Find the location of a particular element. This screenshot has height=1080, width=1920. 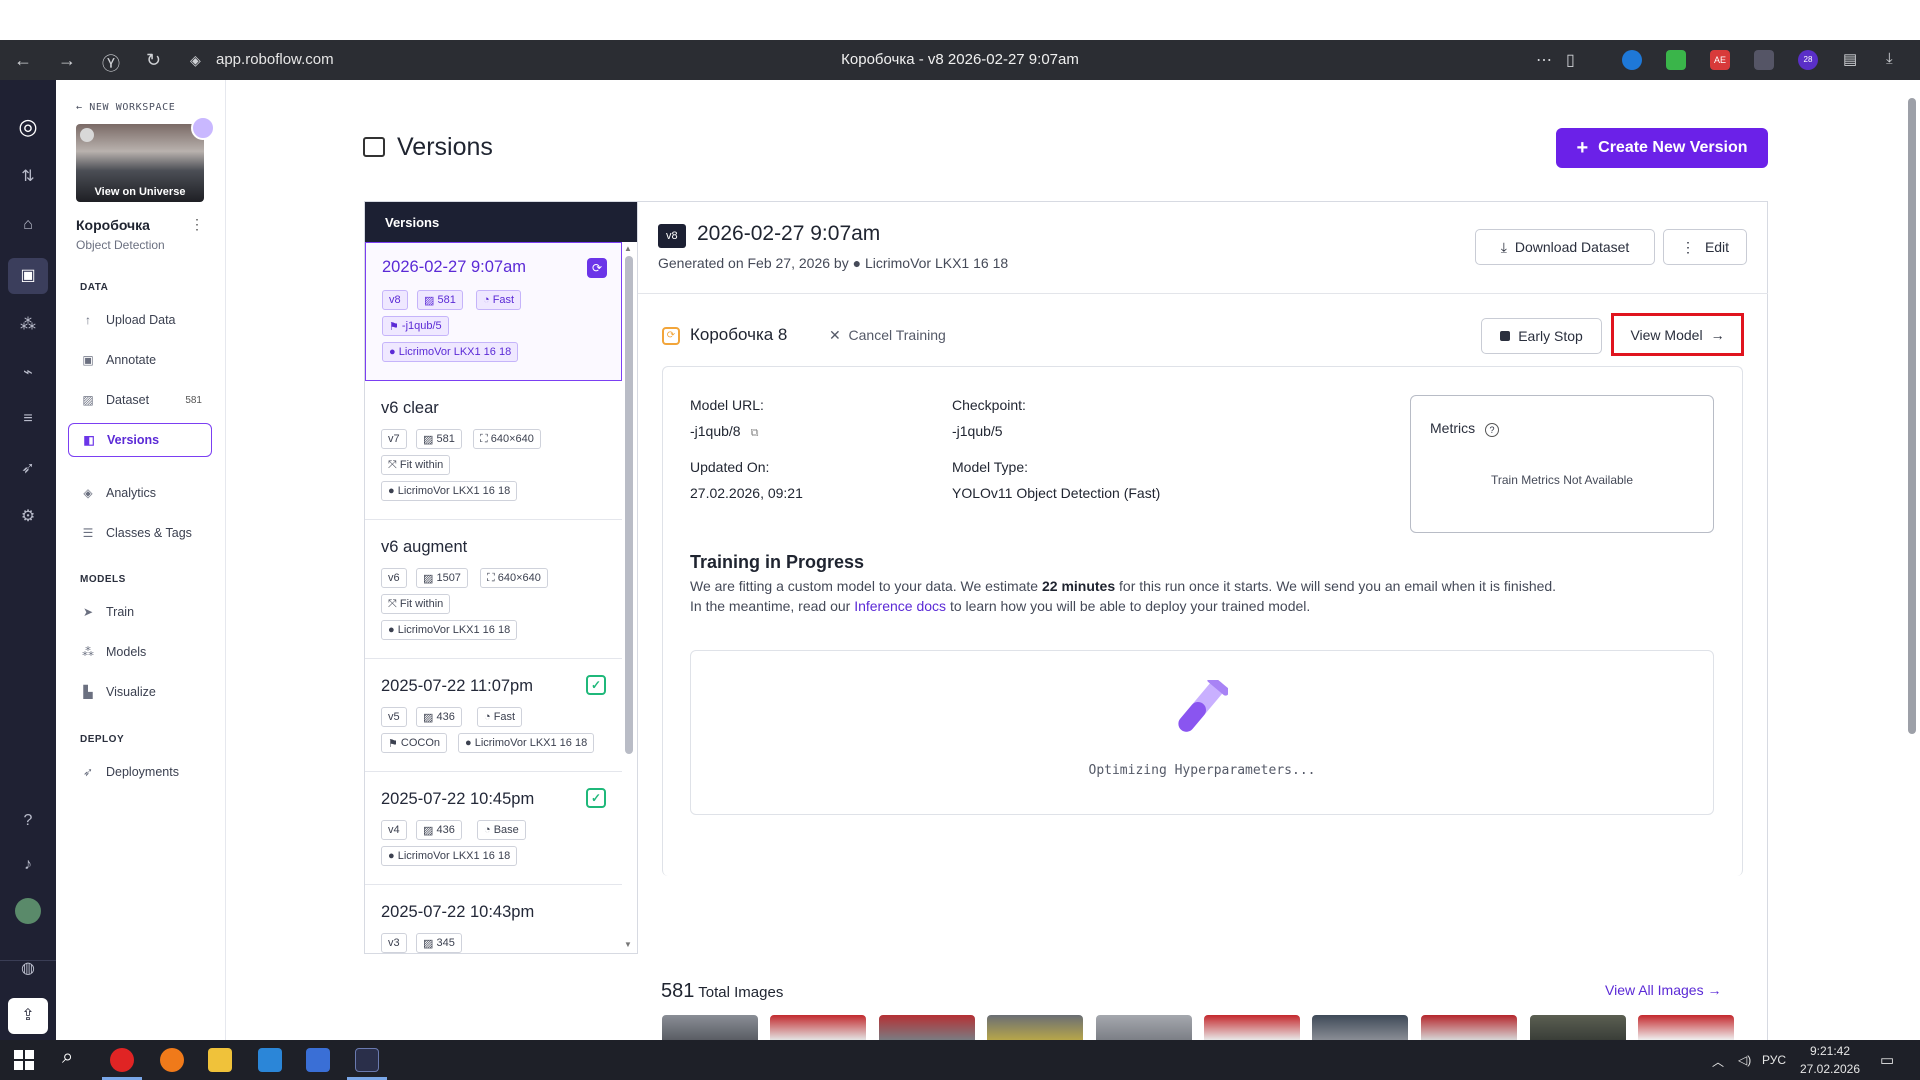

sidebar-item-models: ⁂ Models is located at coordinates (140, 652).